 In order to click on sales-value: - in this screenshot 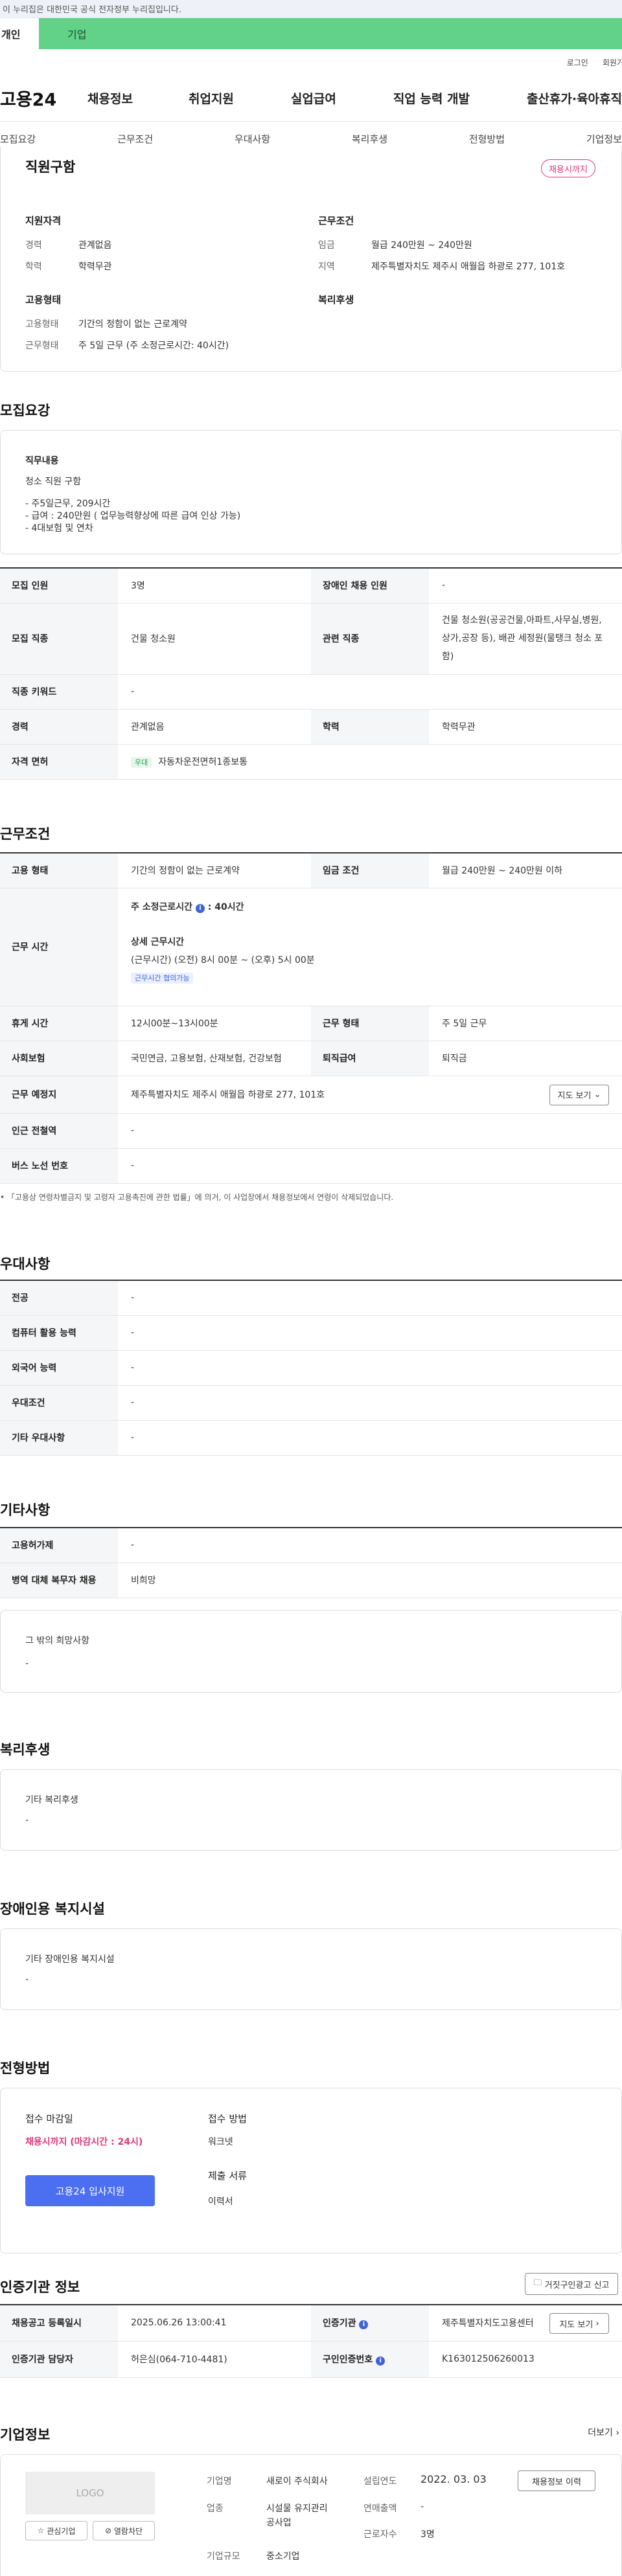, I will do `click(422, 2507)`.